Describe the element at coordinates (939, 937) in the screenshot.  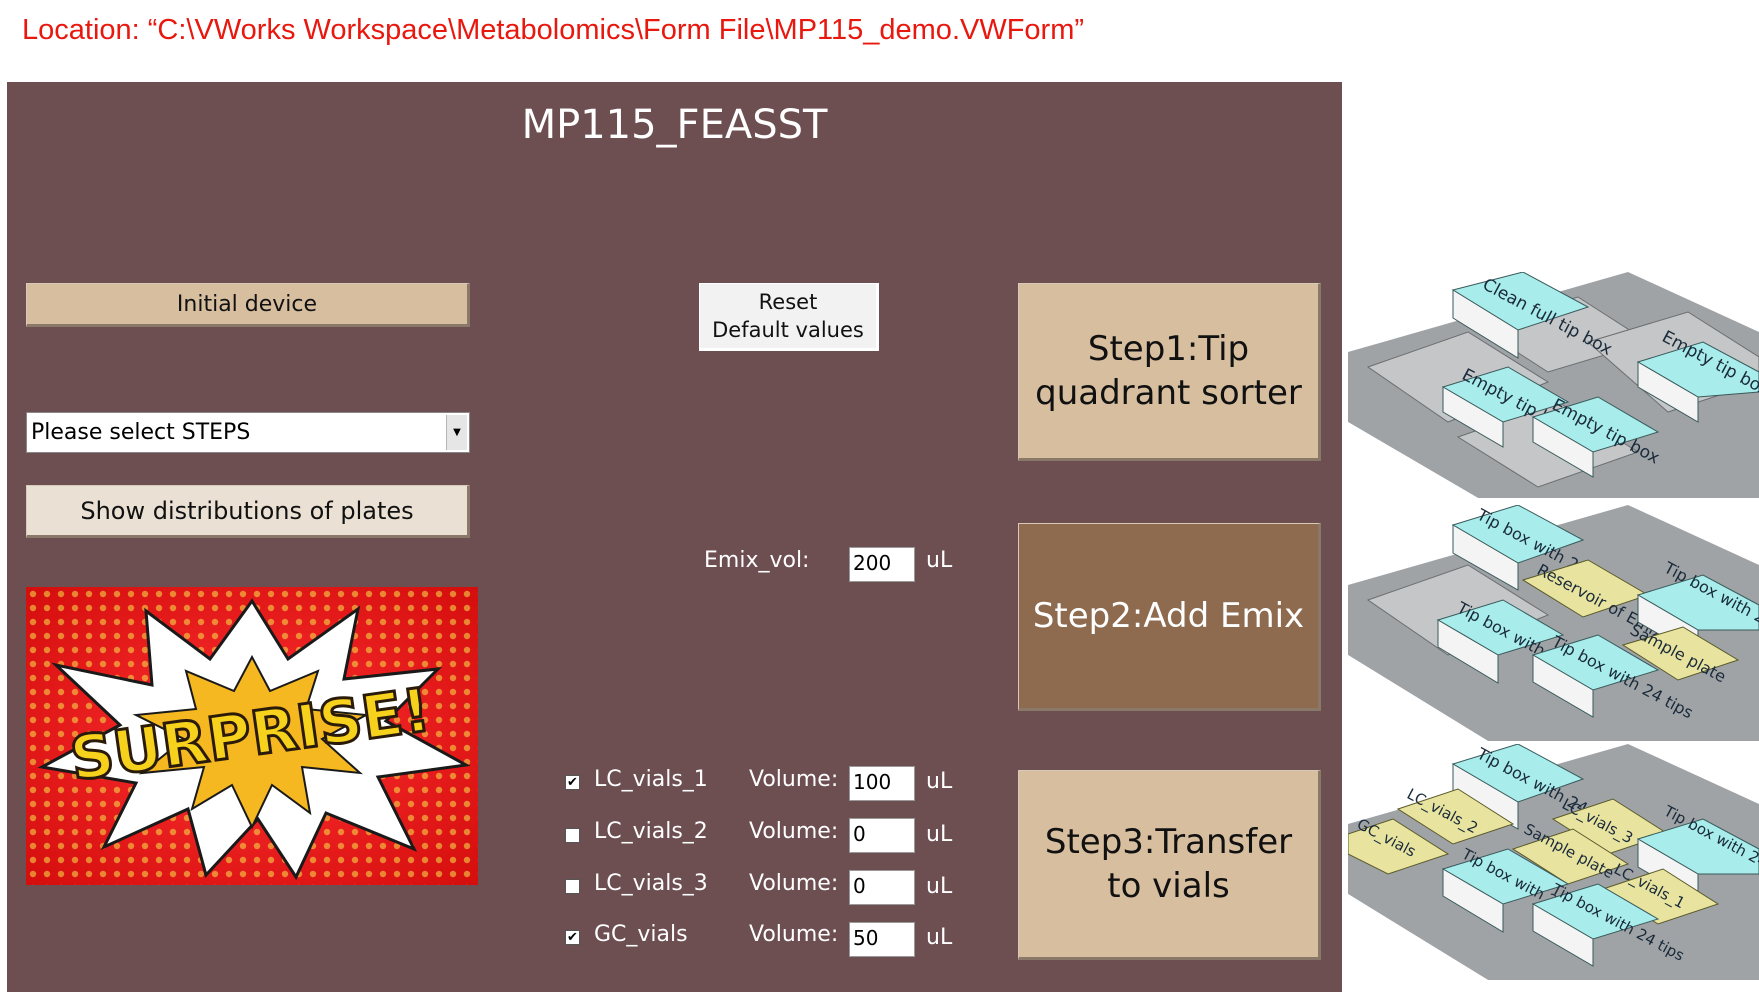
I see `gc-vials-unit: uL` at that location.